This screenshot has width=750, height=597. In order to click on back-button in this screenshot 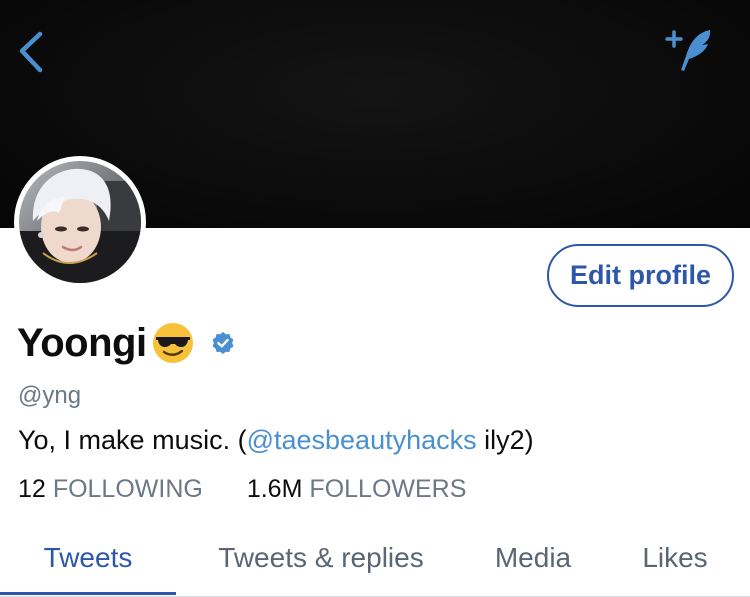, I will do `click(32, 51)`.